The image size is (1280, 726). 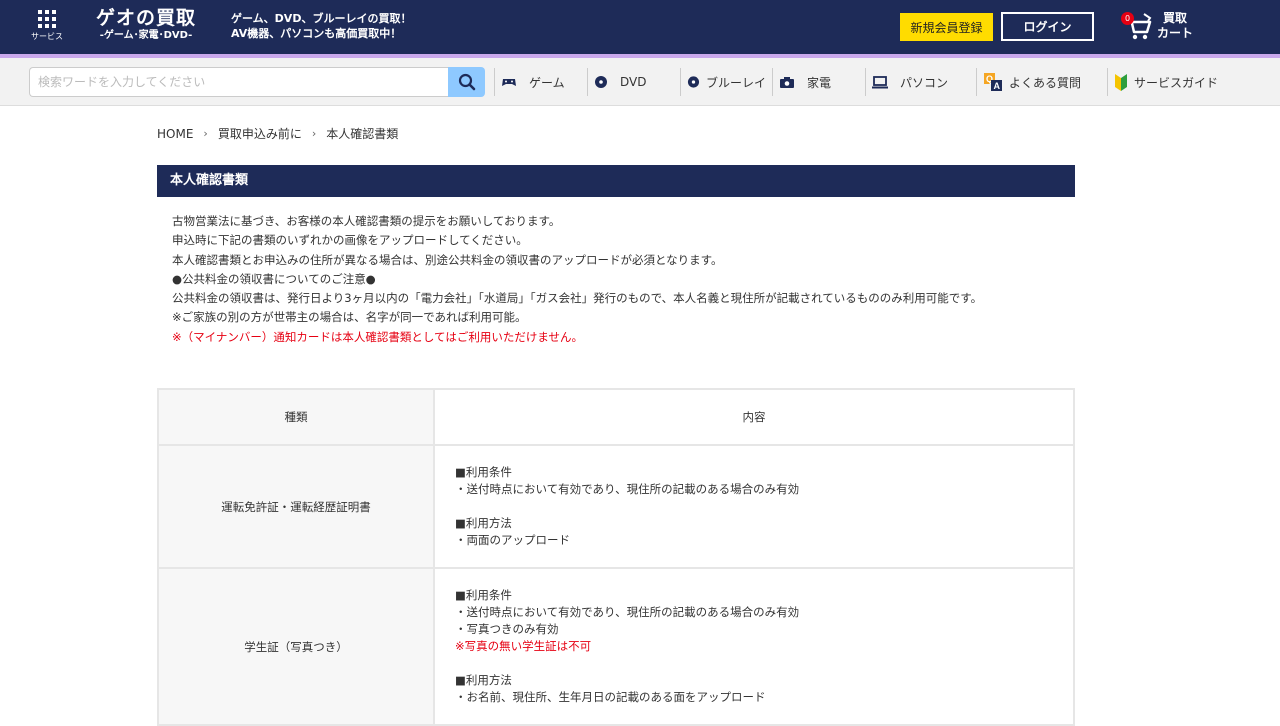 I want to click on search-button, so click(x=466, y=82).